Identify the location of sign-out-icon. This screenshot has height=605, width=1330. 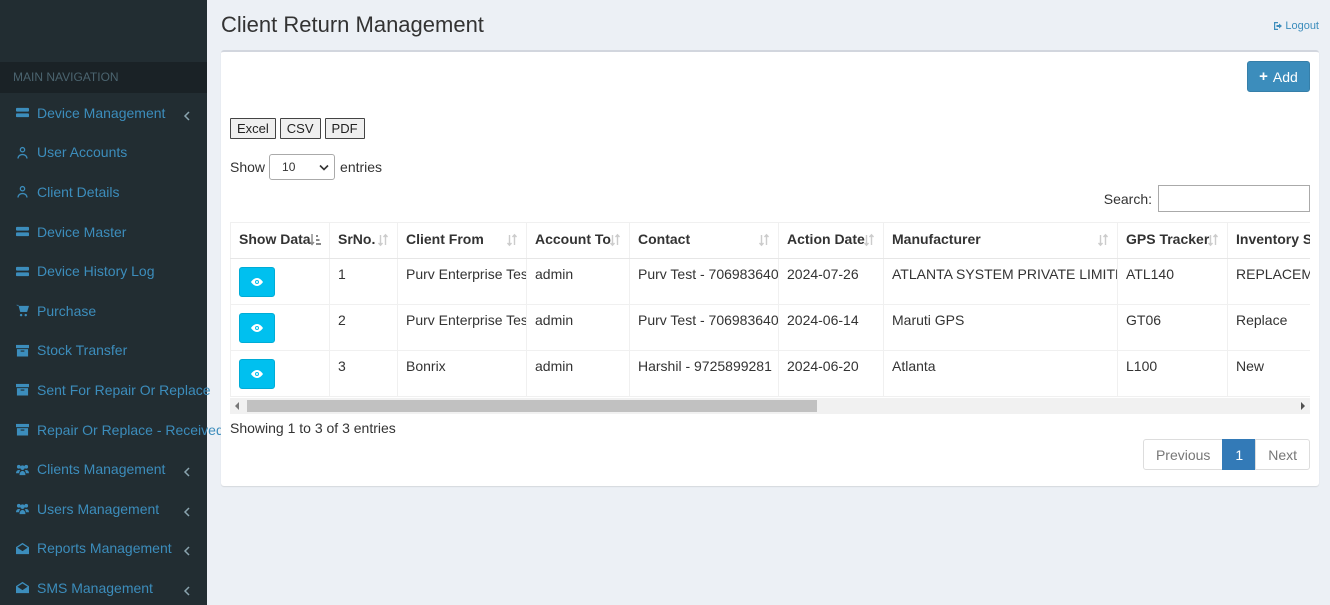
(1278, 26).